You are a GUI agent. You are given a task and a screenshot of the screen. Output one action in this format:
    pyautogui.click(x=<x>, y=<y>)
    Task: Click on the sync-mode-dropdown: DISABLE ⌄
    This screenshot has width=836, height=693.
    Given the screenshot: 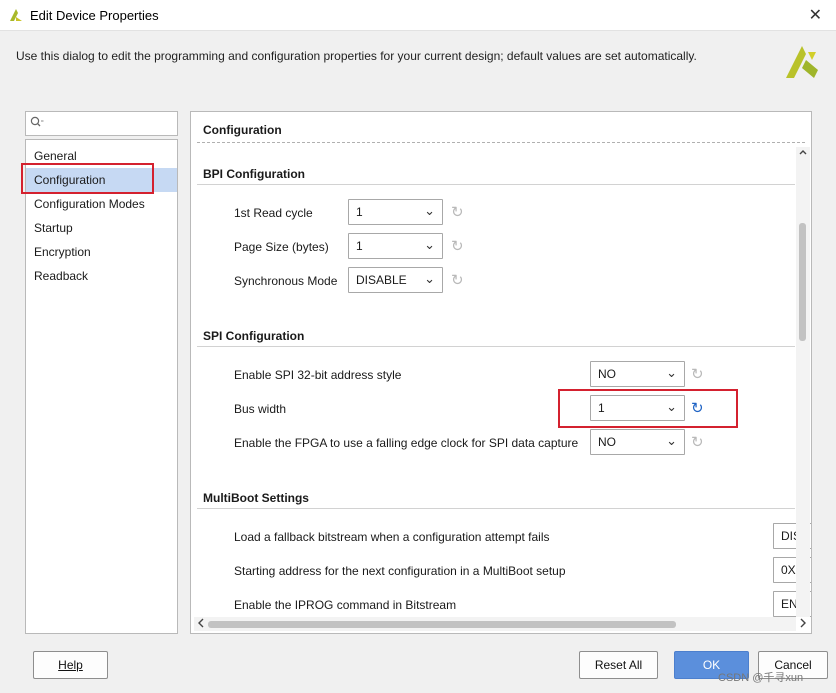 What is the action you would take?
    pyautogui.click(x=395, y=280)
    